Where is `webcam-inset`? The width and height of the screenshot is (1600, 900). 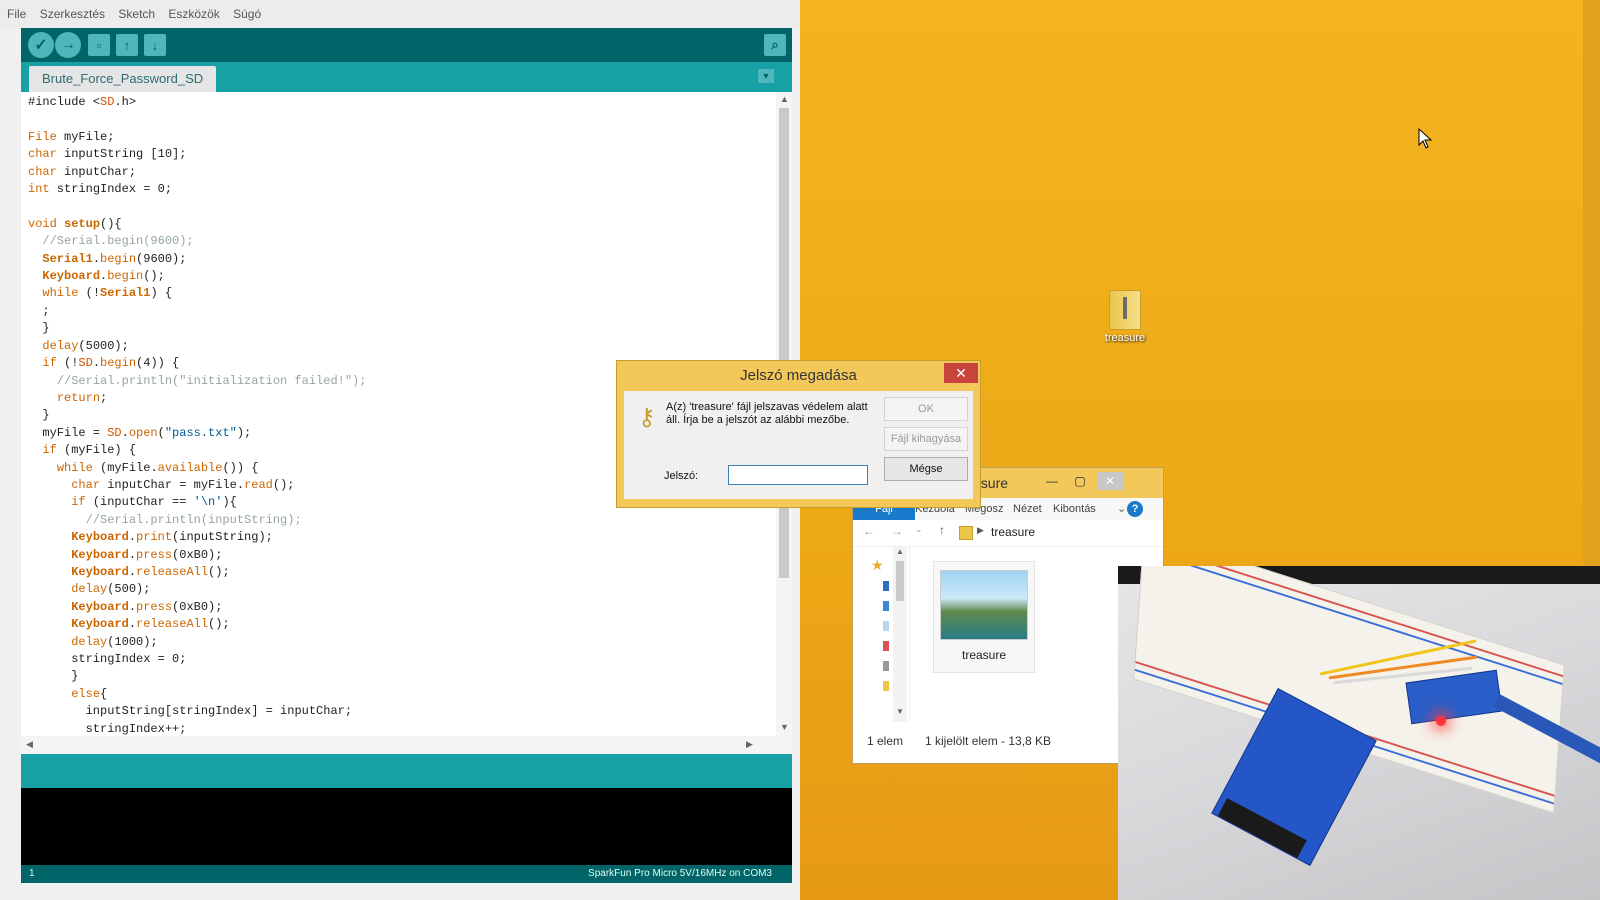 webcam-inset is located at coordinates (1359, 733).